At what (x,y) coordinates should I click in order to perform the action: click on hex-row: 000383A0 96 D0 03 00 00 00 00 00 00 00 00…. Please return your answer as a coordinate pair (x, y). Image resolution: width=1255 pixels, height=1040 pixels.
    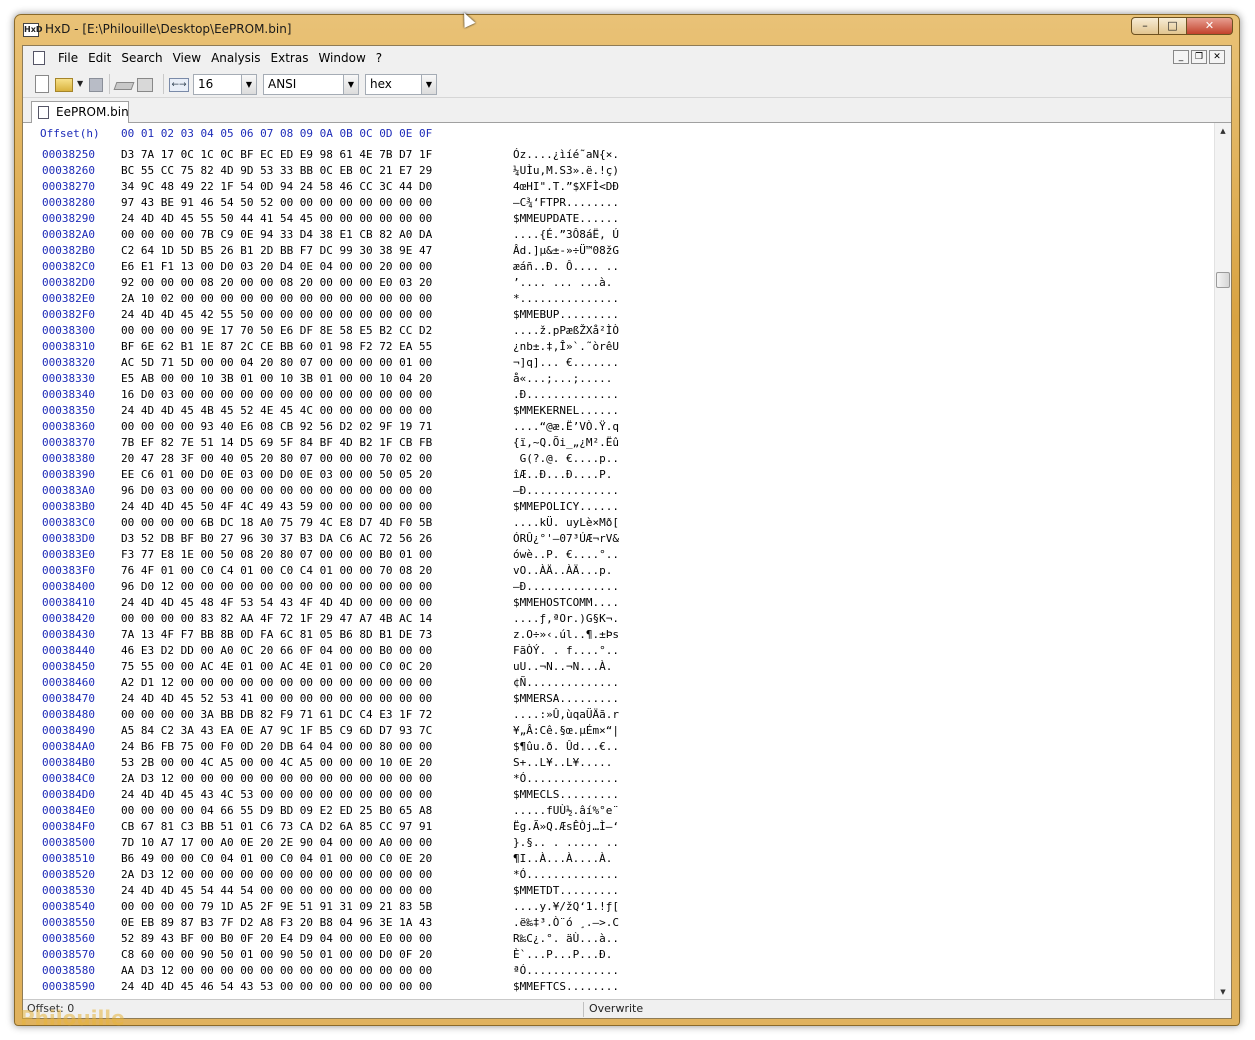
    Looking at the image, I should click on (618, 491).